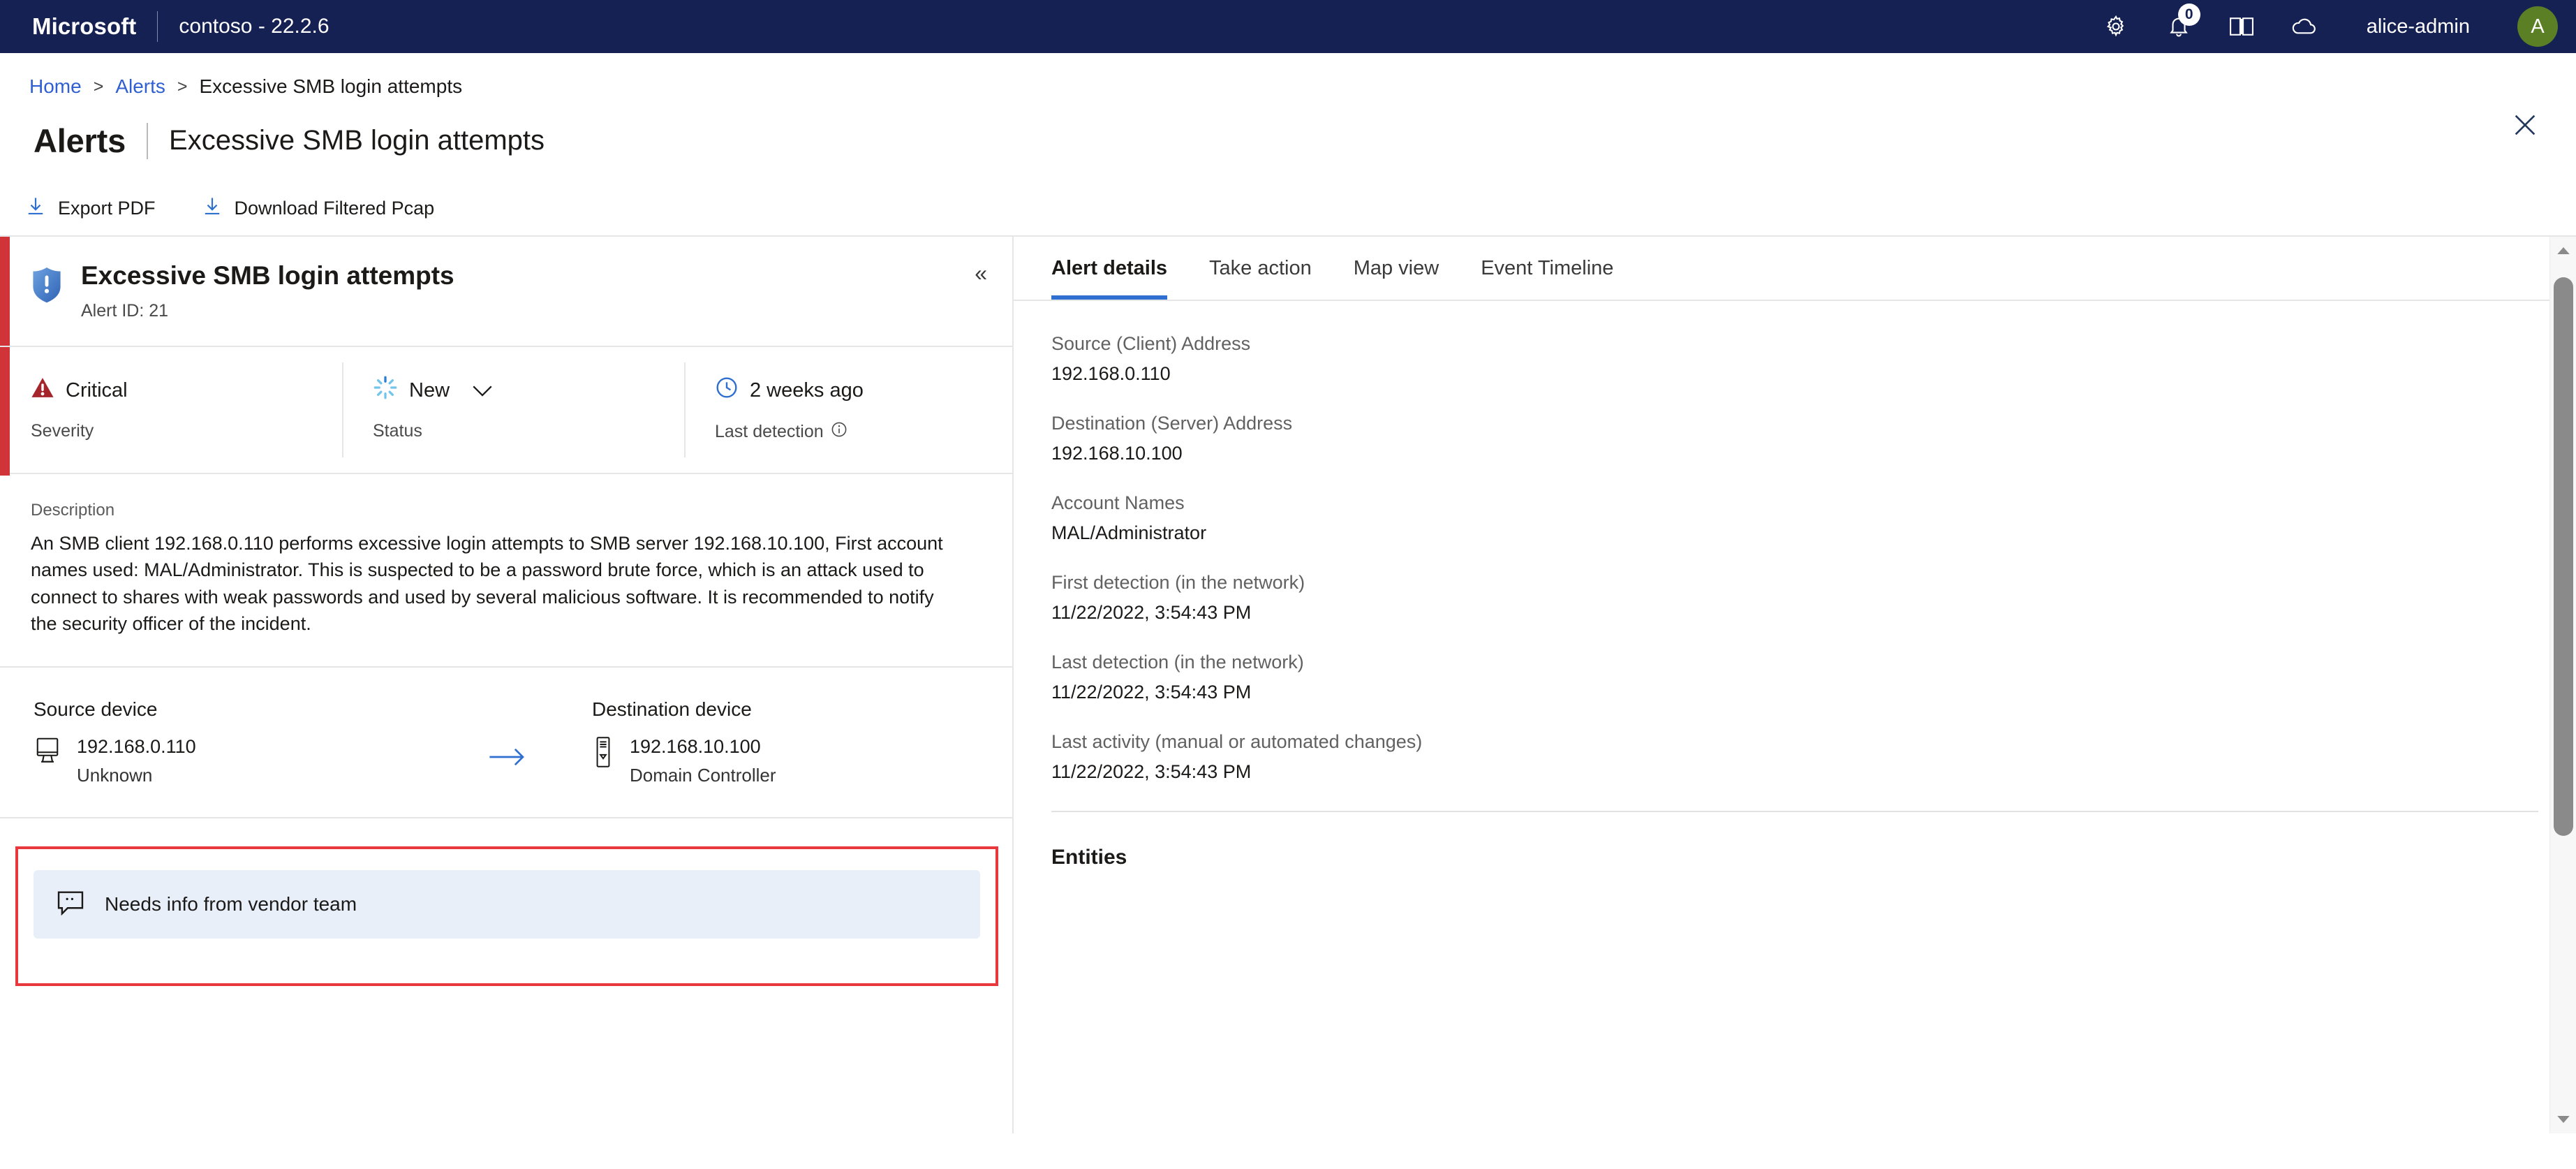  What do you see at coordinates (807, 390) in the screenshot?
I see `last-detection-value: 2 weeks ago` at bounding box center [807, 390].